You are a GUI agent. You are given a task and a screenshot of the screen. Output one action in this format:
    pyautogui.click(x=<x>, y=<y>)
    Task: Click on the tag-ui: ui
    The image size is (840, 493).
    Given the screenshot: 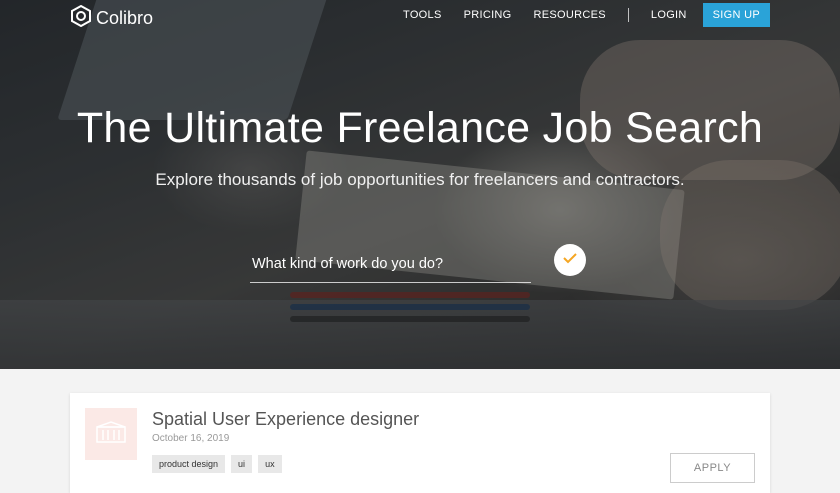 What is the action you would take?
    pyautogui.click(x=242, y=464)
    